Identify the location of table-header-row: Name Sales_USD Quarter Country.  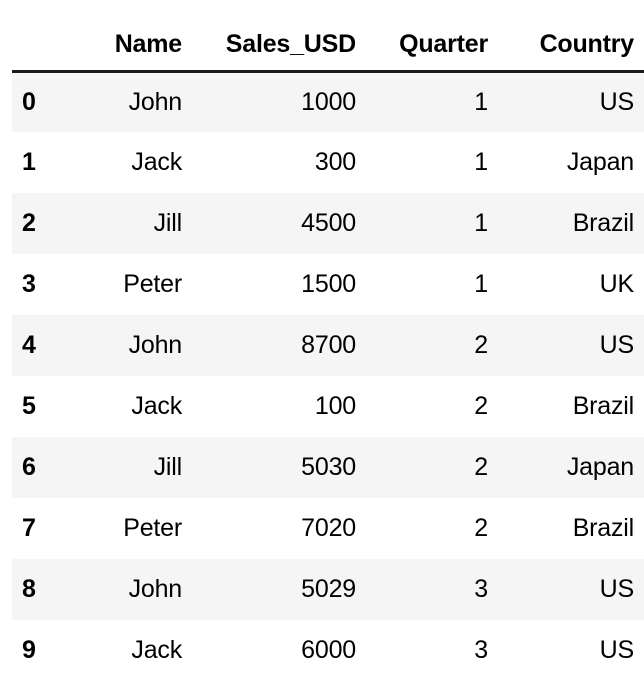
(328, 43).